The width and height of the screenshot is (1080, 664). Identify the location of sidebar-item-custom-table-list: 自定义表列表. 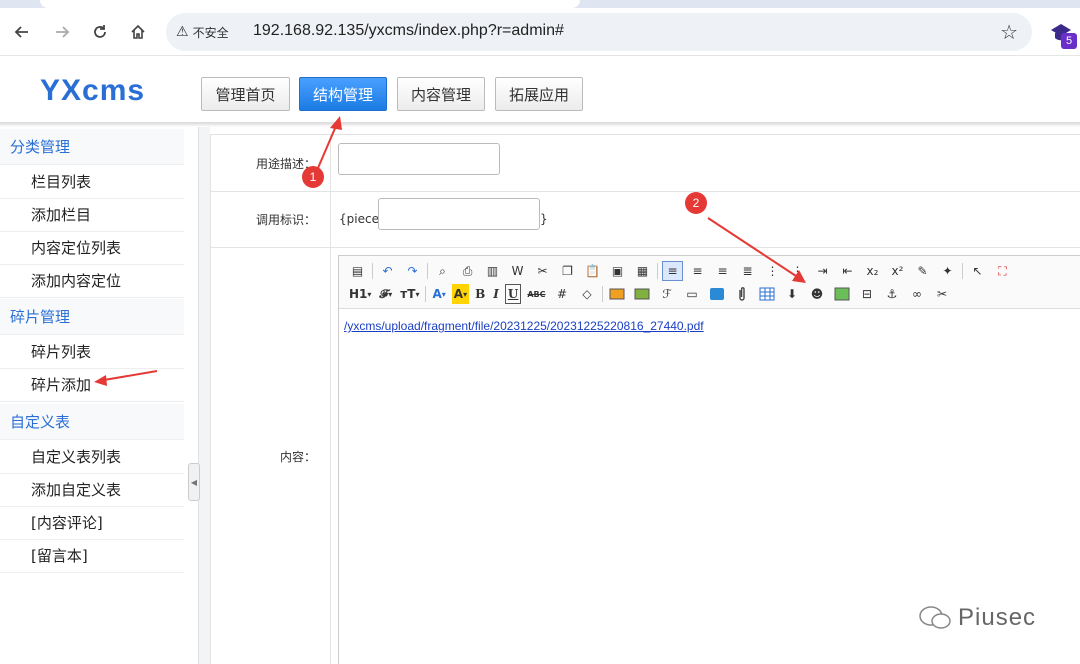
(92, 457).